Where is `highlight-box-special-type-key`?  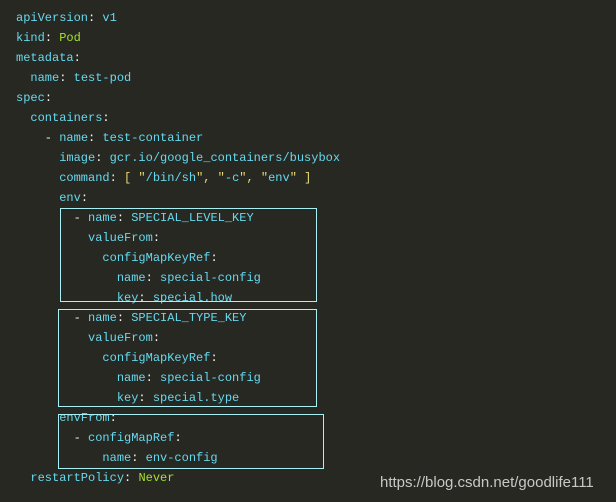
highlight-box-special-type-key is located at coordinates (187, 358).